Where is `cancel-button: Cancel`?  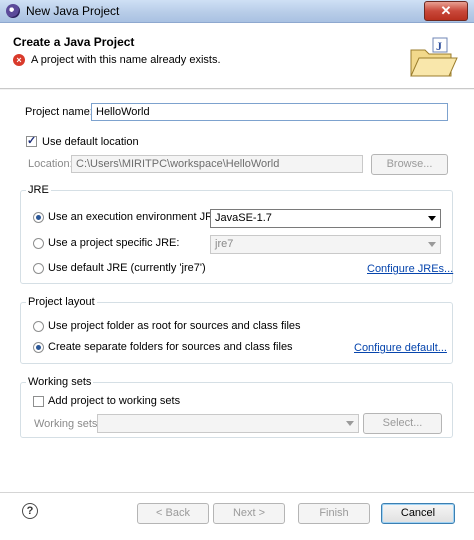
cancel-button: Cancel is located at coordinates (418, 513).